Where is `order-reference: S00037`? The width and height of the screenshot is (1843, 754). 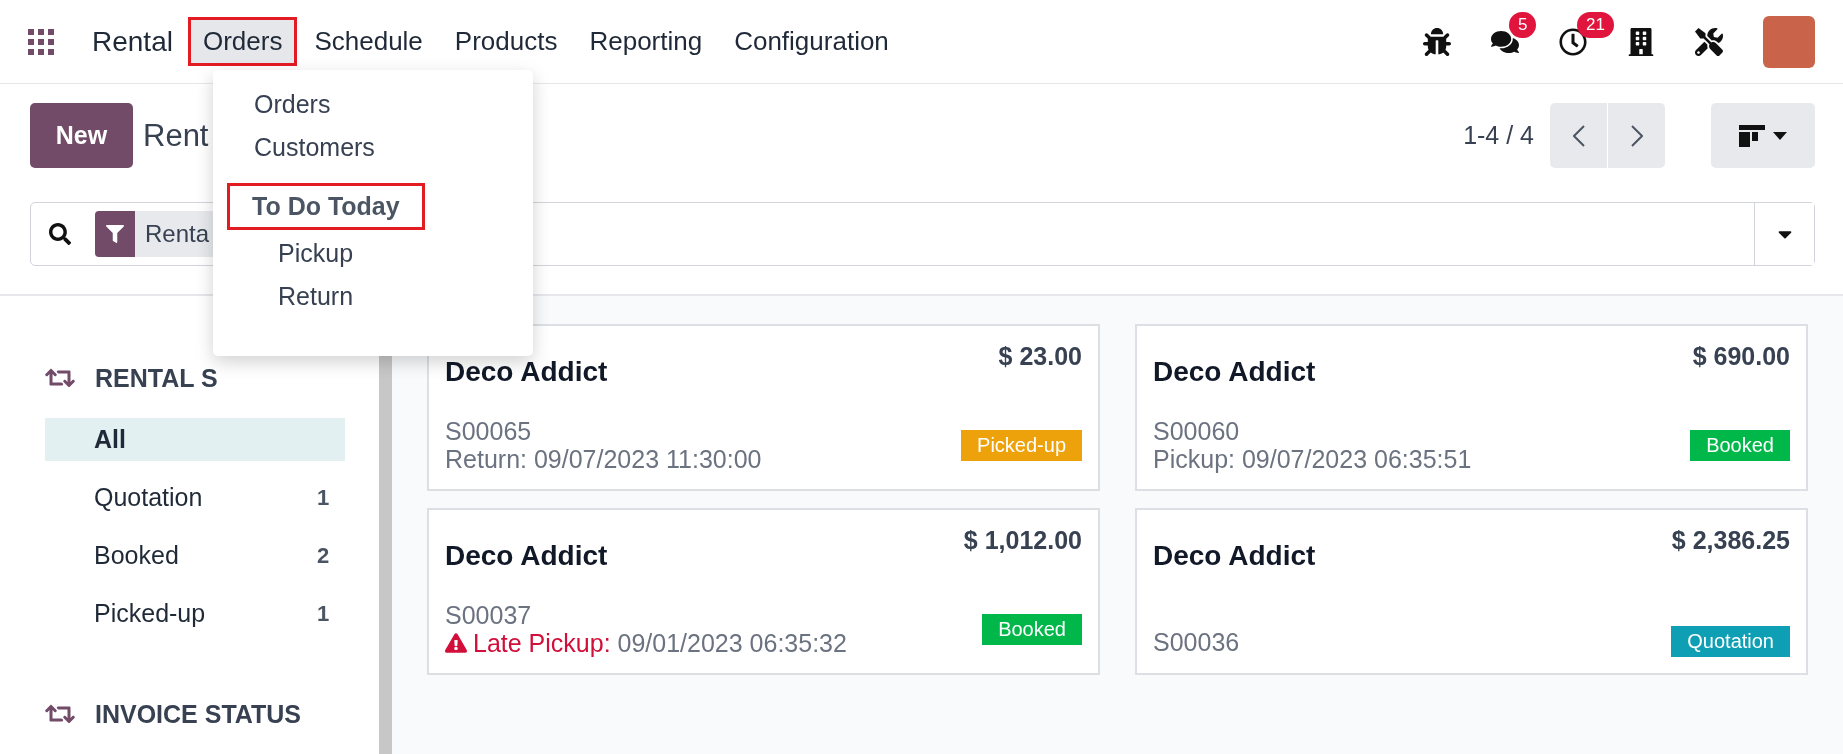 order-reference: S00037 is located at coordinates (489, 615).